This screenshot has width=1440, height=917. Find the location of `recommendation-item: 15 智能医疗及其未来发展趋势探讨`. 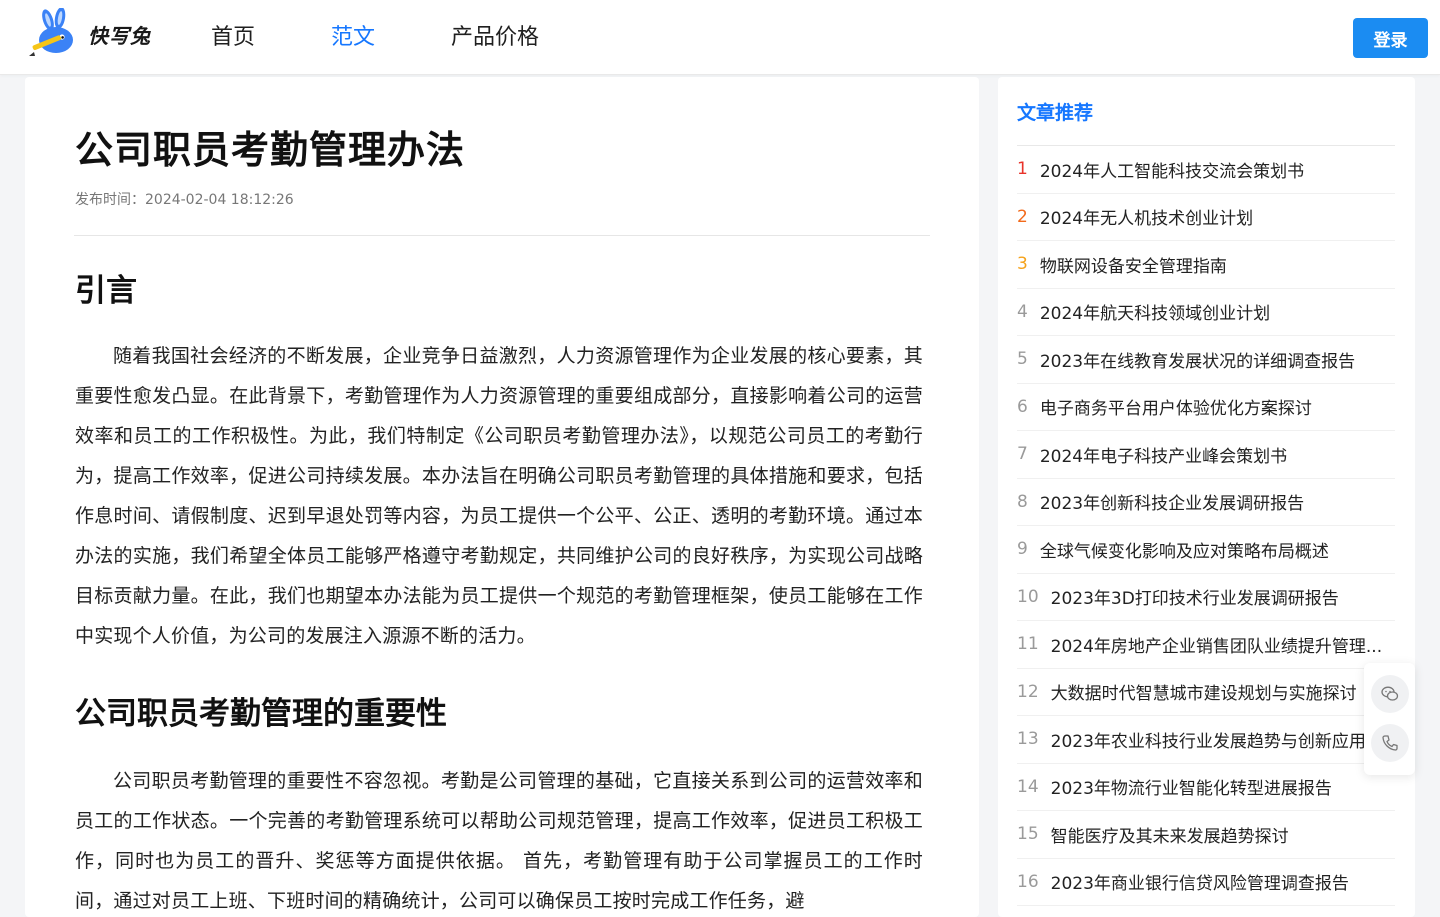

recommendation-item: 15 智能医疗及其未来发展趋势探讨 is located at coordinates (1206, 835).